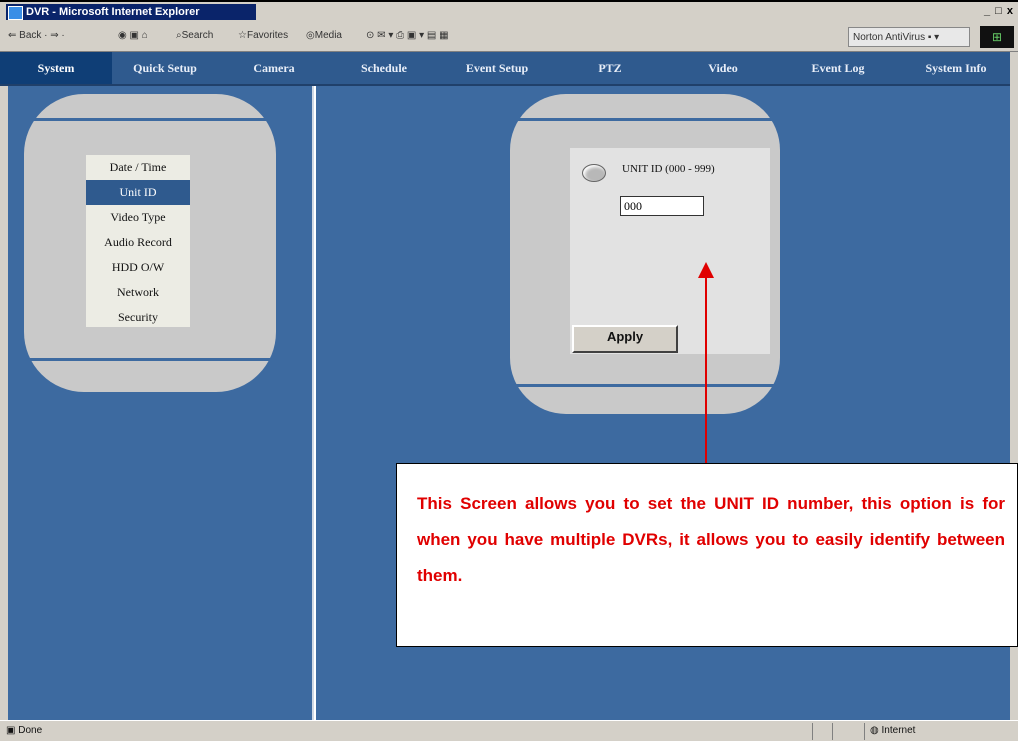 This screenshot has width=1018, height=741. I want to click on menu-item-network: Network, so click(138, 292).